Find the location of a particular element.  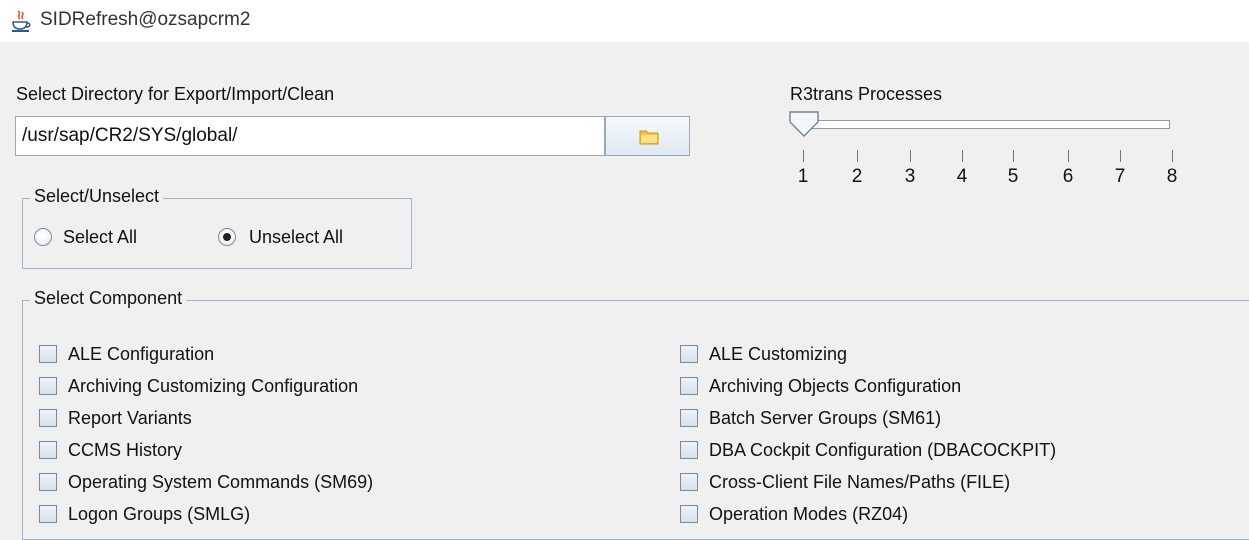

slider-tick-label: 1 is located at coordinates (803, 176).